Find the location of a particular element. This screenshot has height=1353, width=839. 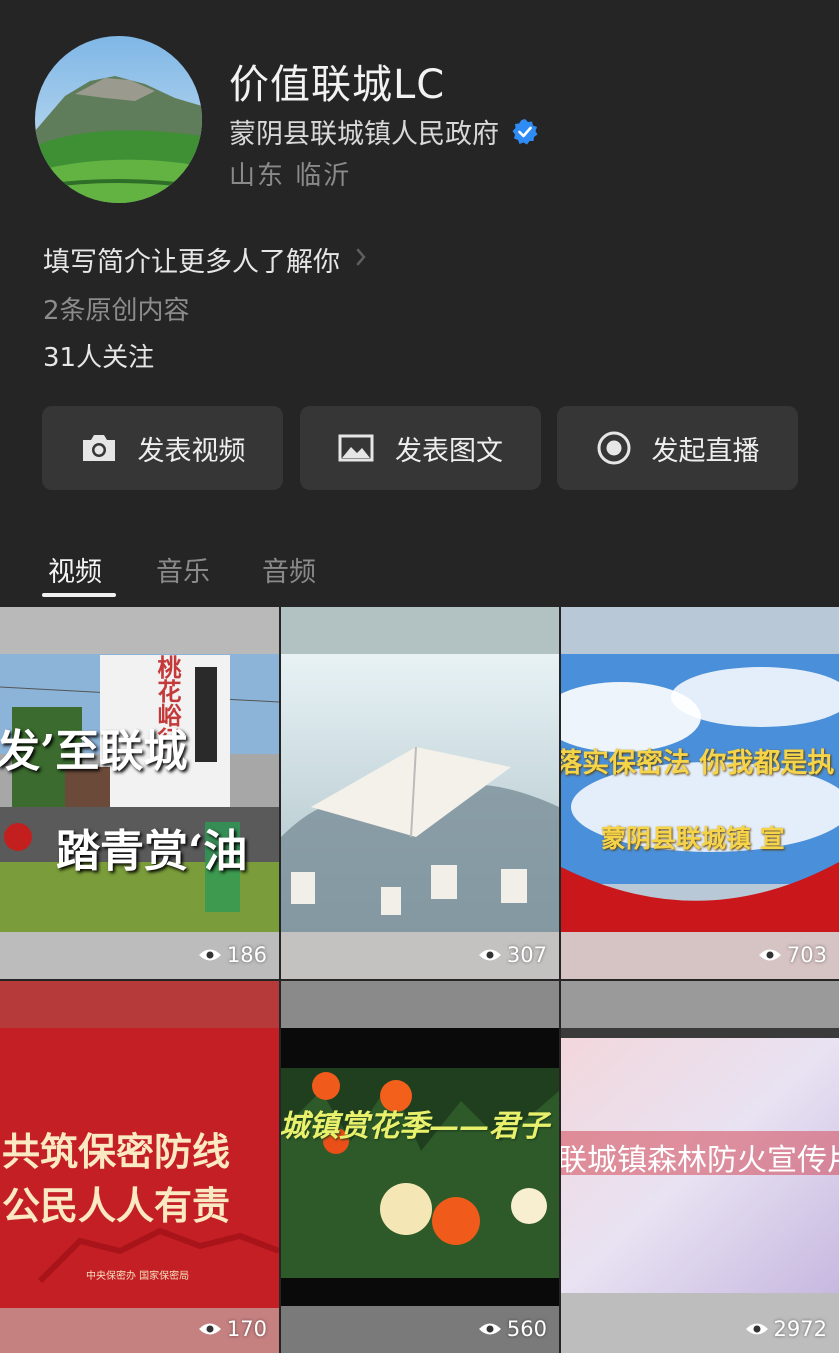

view-count: 2972 is located at coordinates (786, 1329).